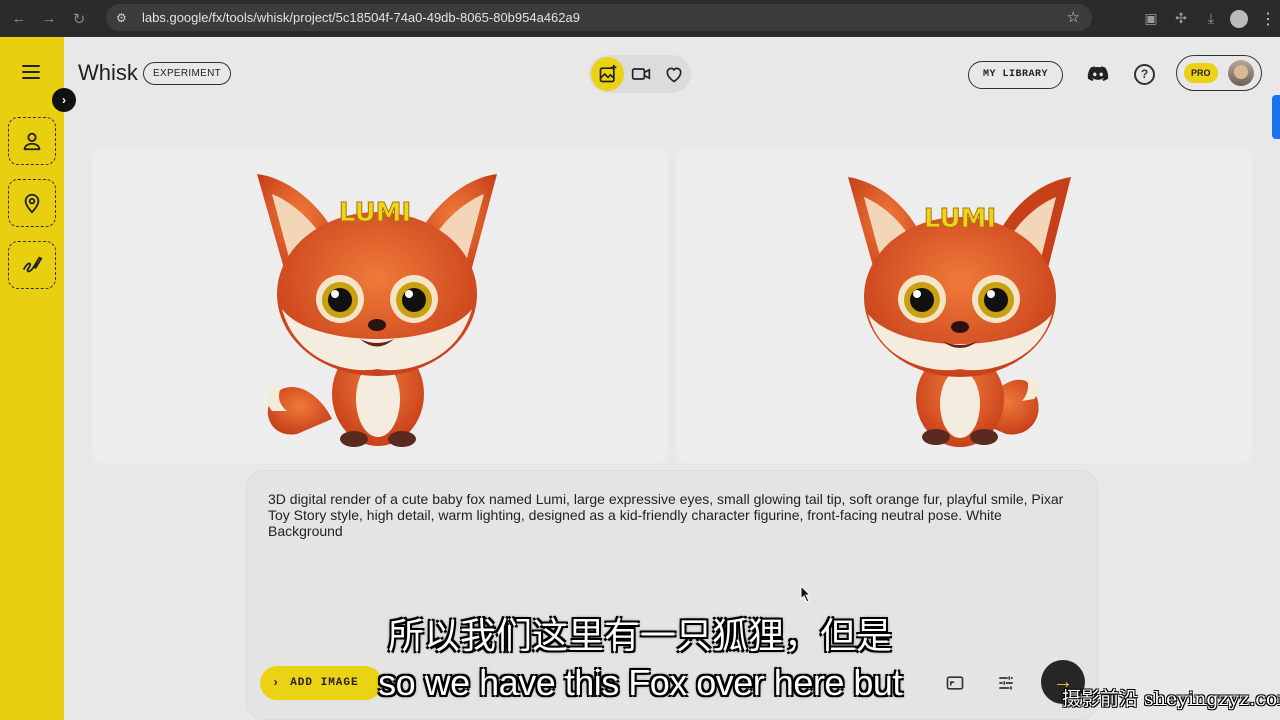 This screenshot has height=720, width=1280. I want to click on subject-icon, so click(32, 141).